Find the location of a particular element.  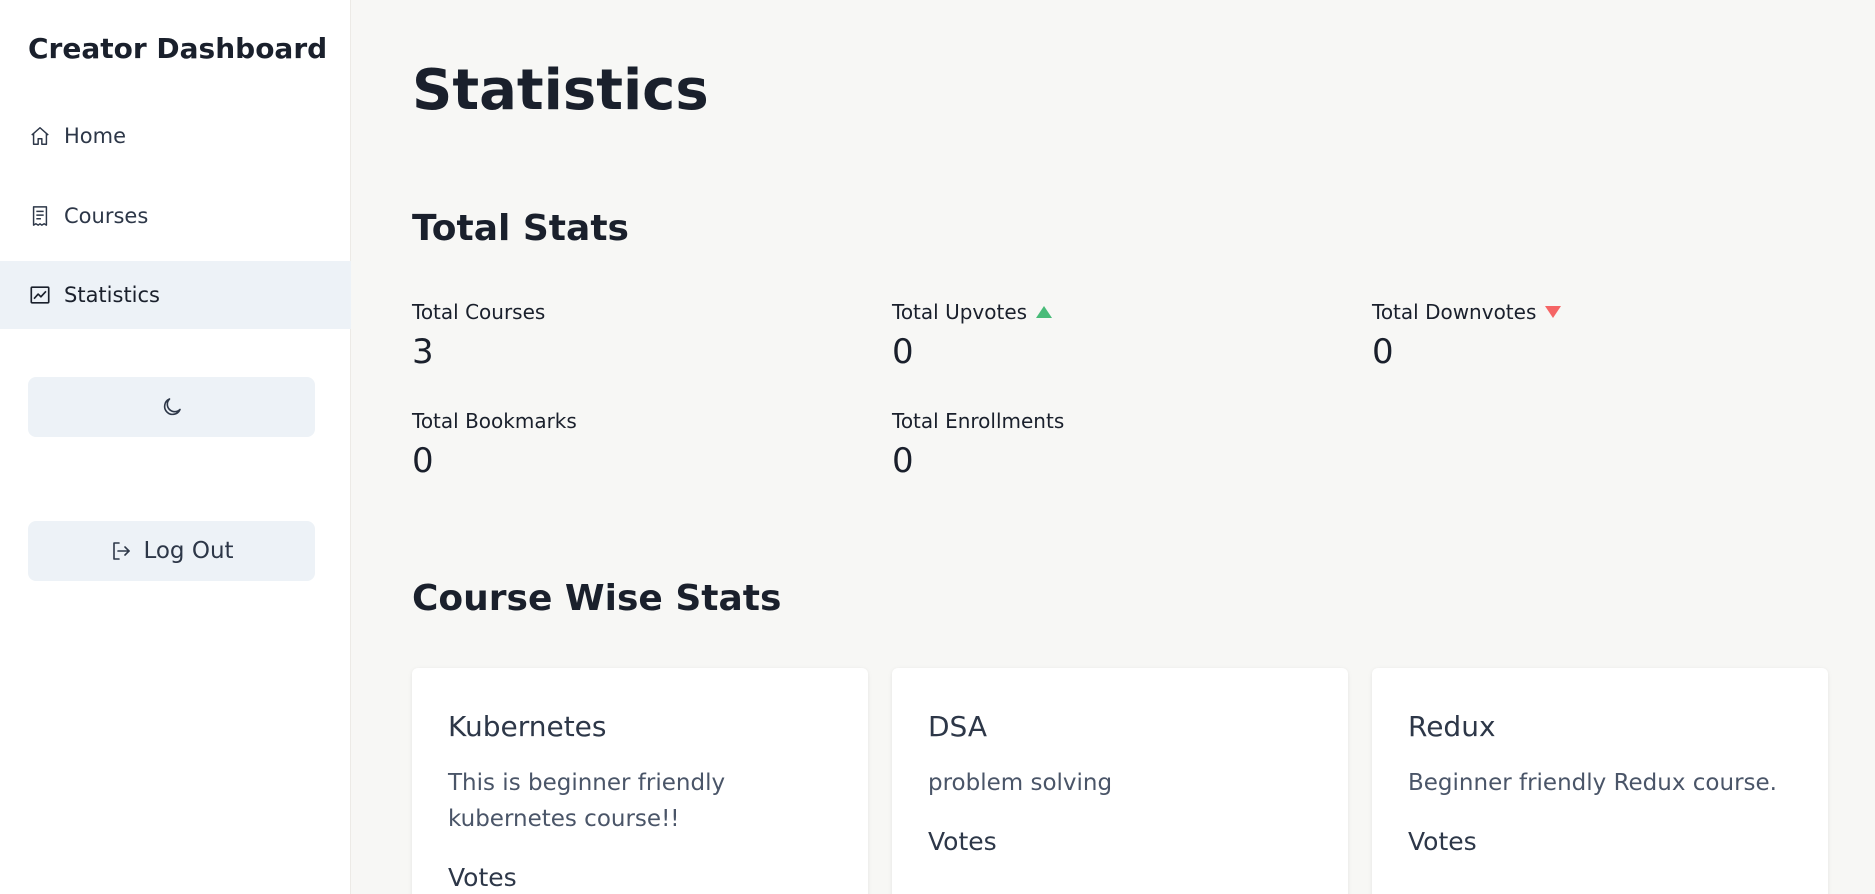

stat-label-row: Total Upvotes is located at coordinates (1122, 312).